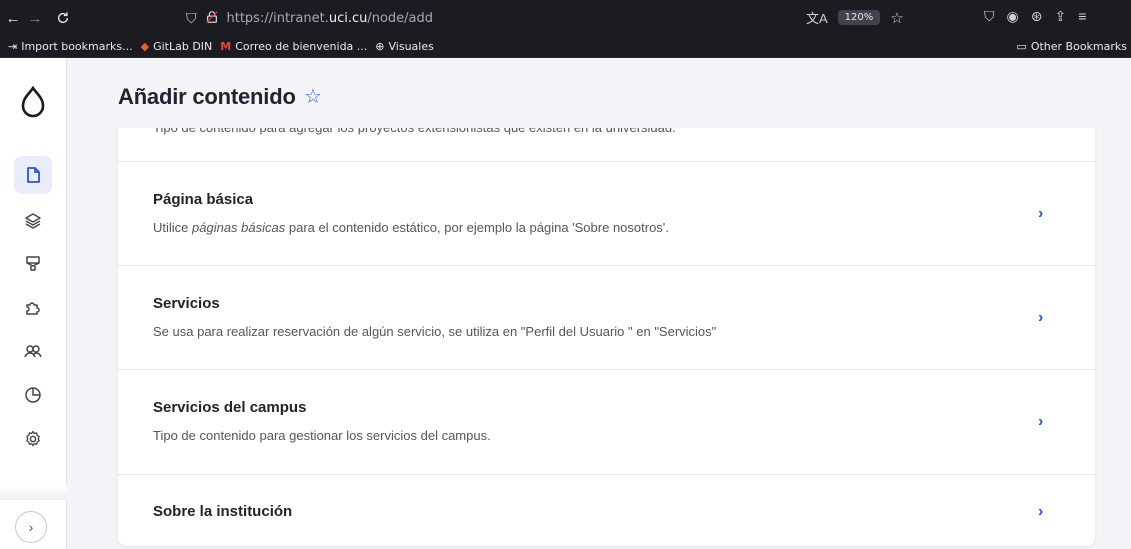 This screenshot has width=1131, height=549. I want to click on content-type-name: Servicios del campus, so click(229, 407).